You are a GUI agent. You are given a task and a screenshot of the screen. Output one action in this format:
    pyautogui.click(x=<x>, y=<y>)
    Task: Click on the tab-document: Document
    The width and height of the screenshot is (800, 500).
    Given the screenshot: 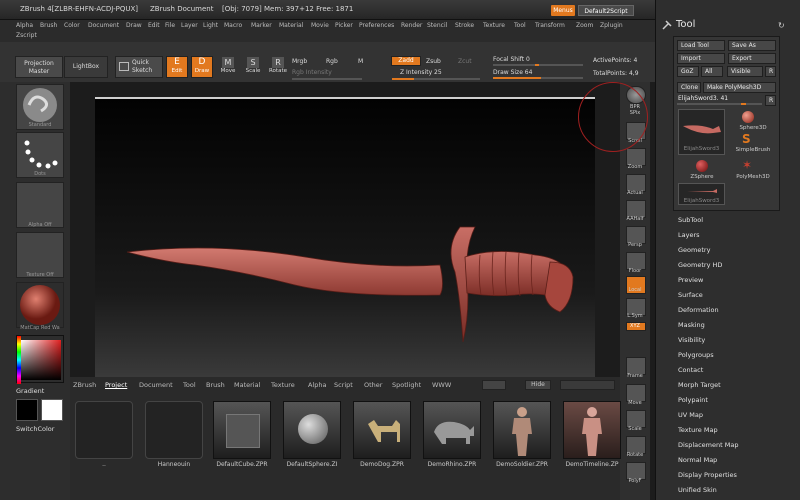 What is the action you would take?
    pyautogui.click(x=156, y=385)
    